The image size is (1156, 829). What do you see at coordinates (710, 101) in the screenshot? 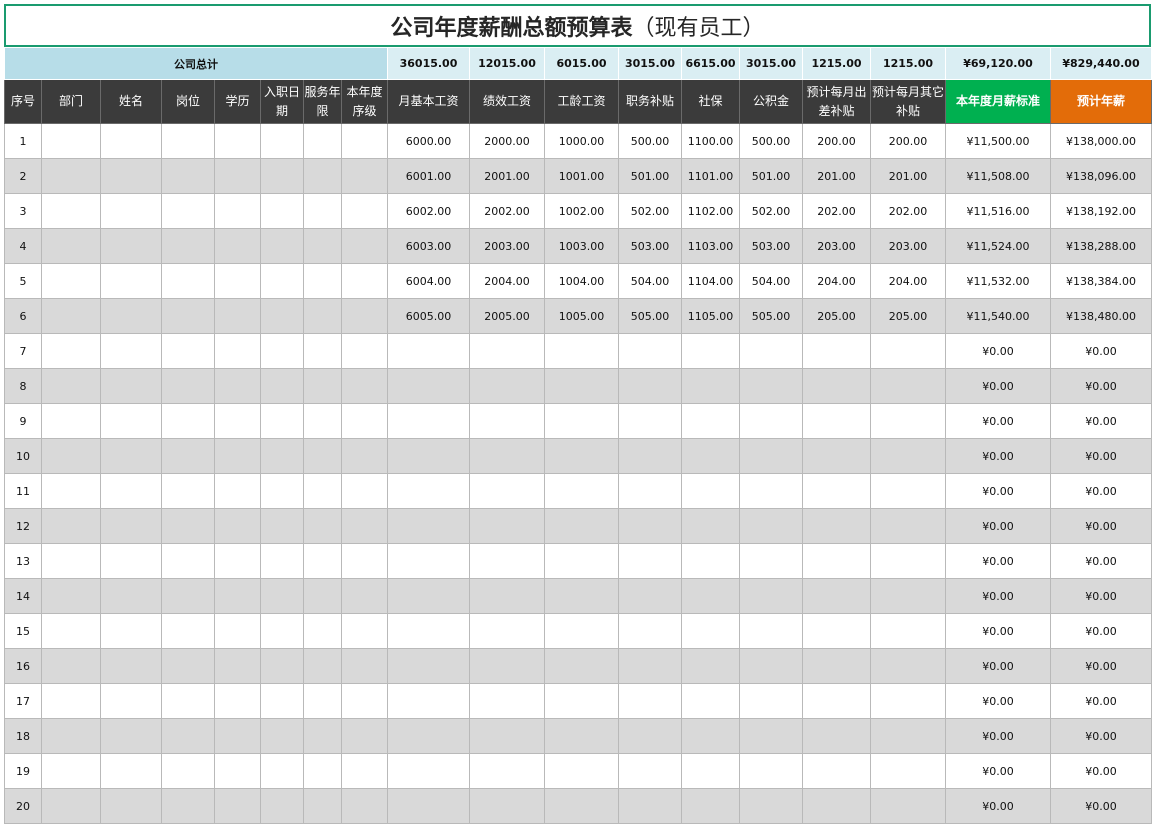
I see `column-header: 社保` at bounding box center [710, 101].